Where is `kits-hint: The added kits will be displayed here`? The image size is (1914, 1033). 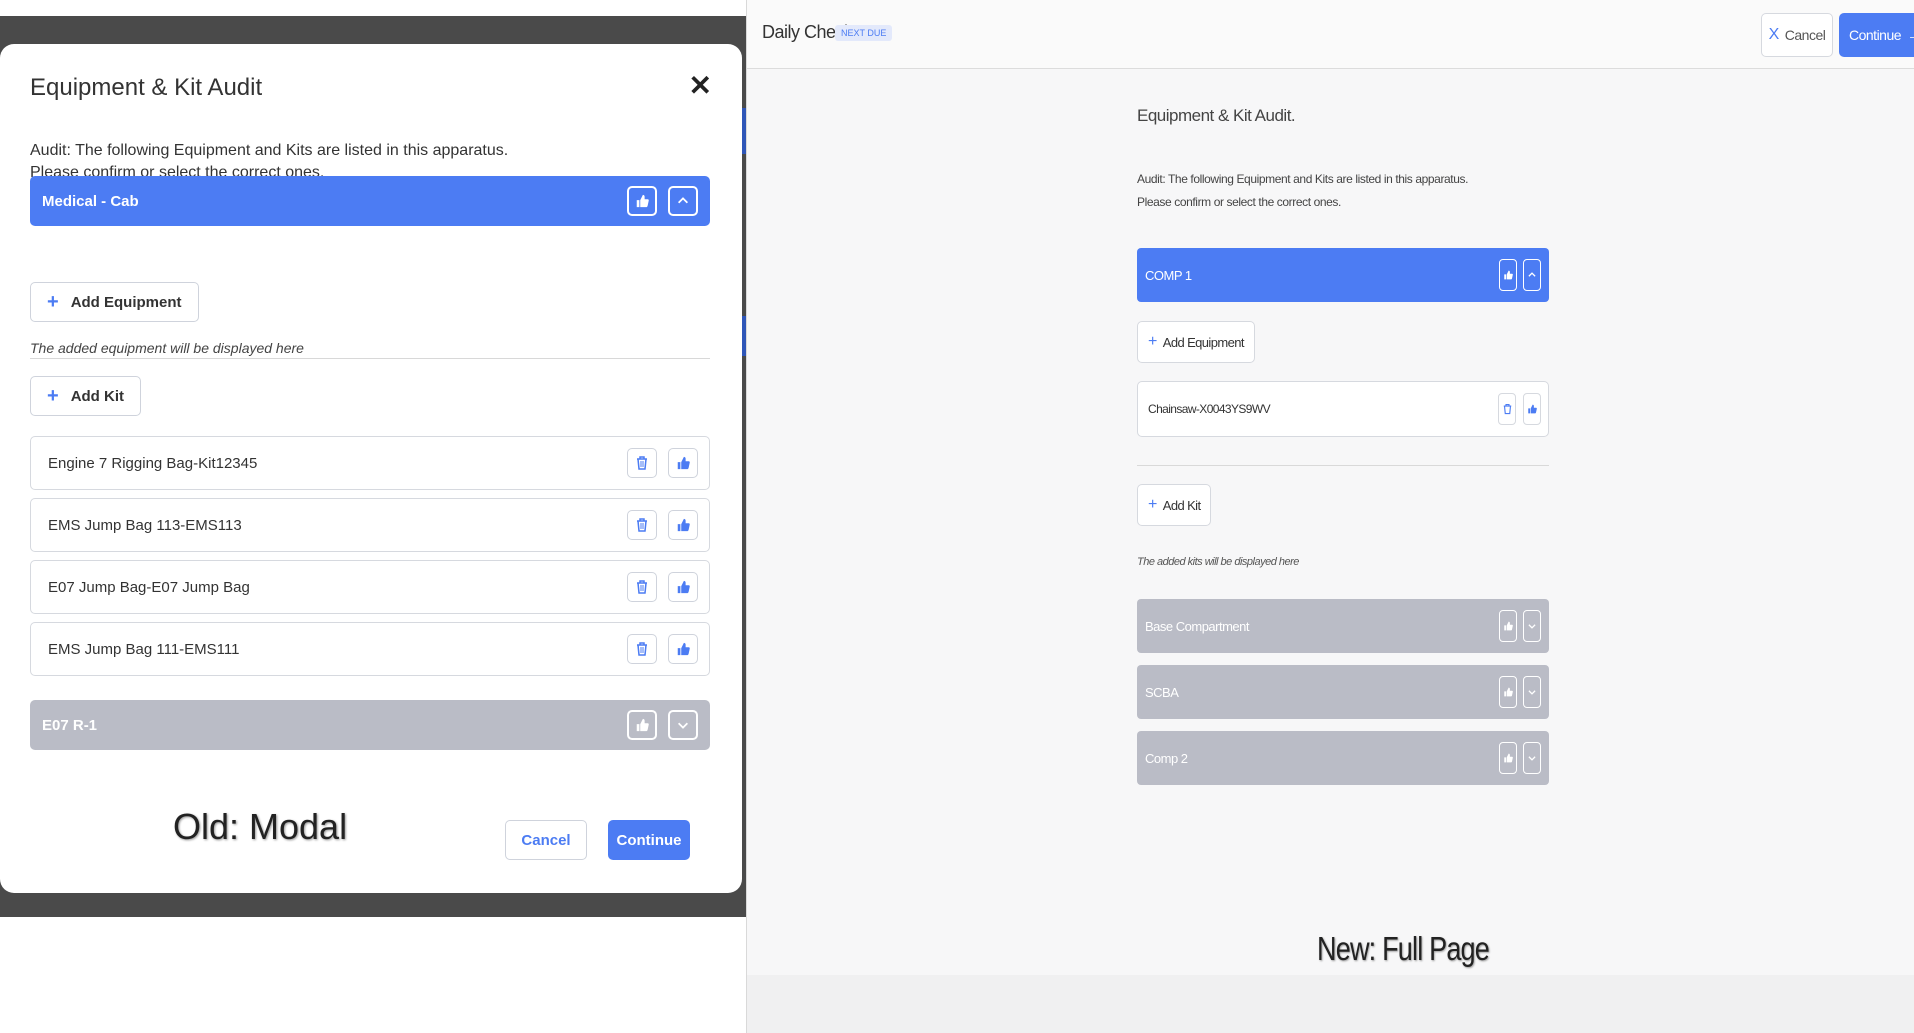
kits-hint: The added kits will be displayed here is located at coordinates (1218, 562).